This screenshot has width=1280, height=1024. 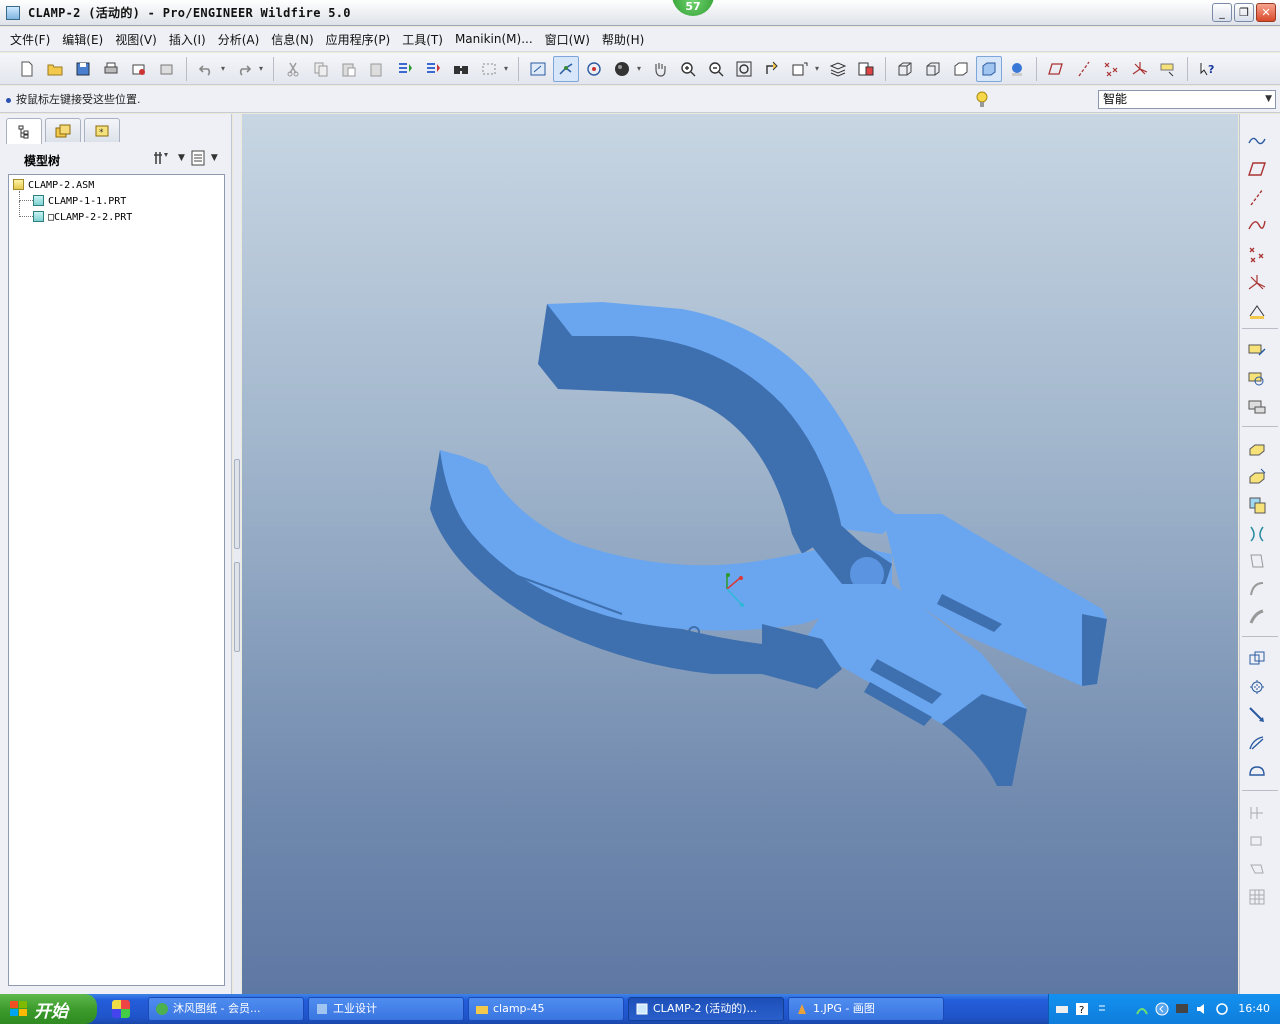 What do you see at coordinates (48, 1009) in the screenshot?
I see `start-button: 开始` at bounding box center [48, 1009].